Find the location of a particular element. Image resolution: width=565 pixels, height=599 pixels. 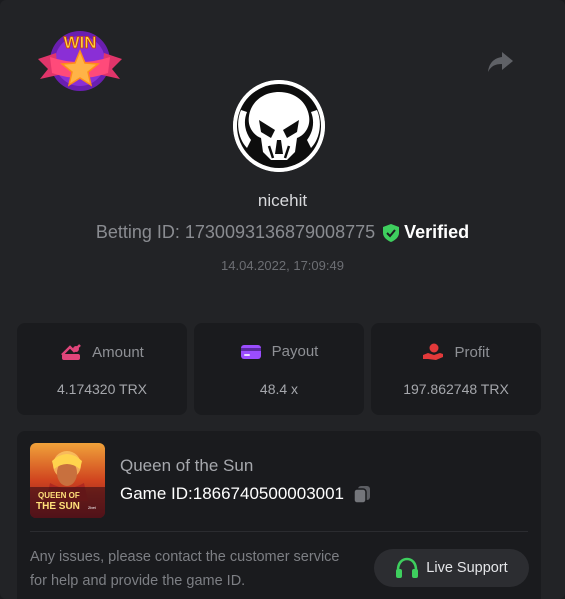

stat-value-profit: 197.862748 TRX is located at coordinates (456, 389).